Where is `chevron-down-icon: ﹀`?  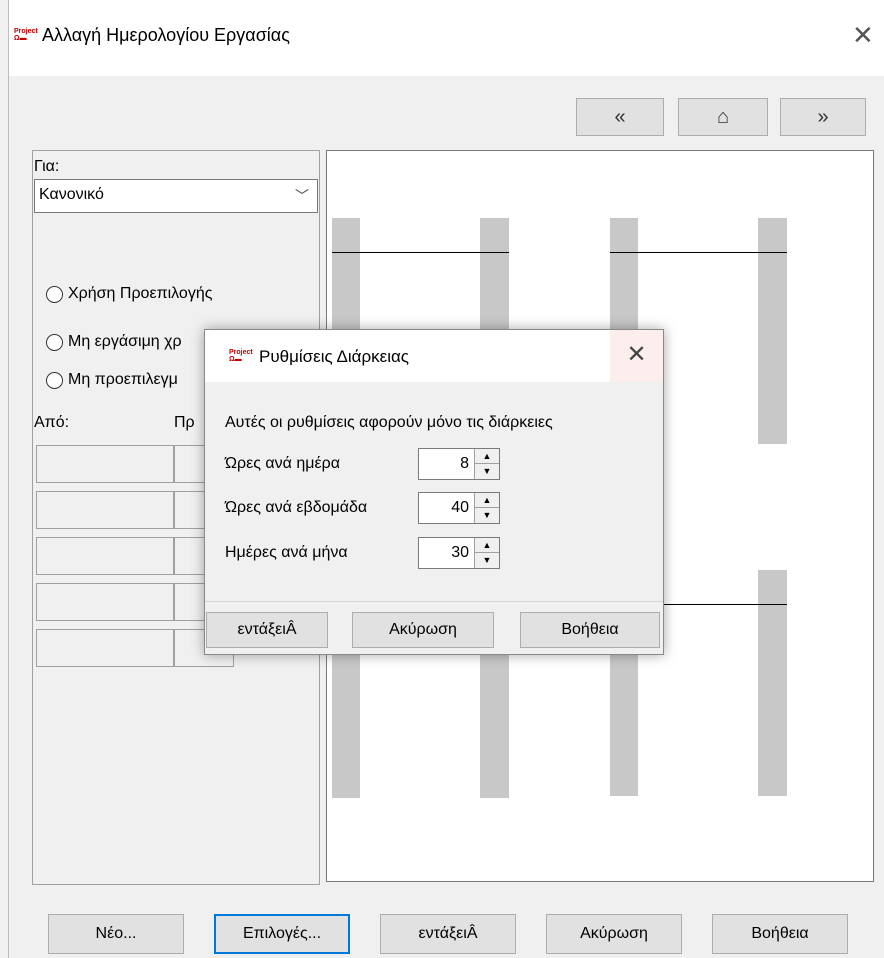
chevron-down-icon: ﹀ is located at coordinates (302, 196).